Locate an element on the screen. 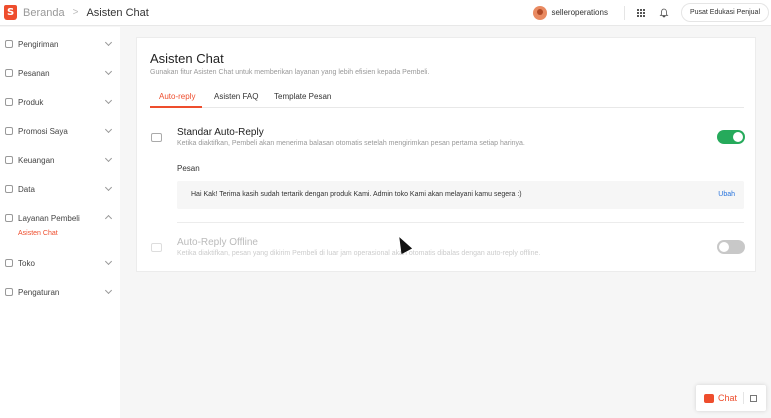 The image size is (771, 418). sidebar-item-label: Pengaturan is located at coordinates (39, 292).